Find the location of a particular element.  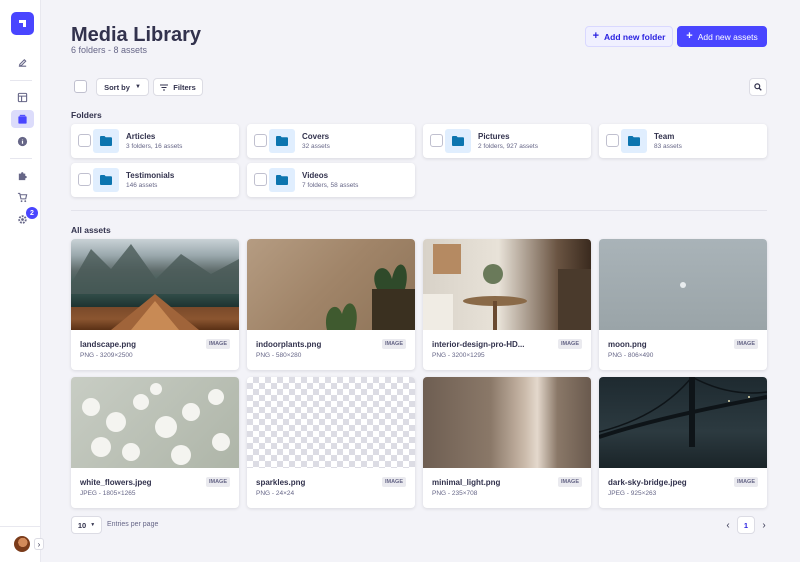

next-page-button: › is located at coordinates (764, 525).